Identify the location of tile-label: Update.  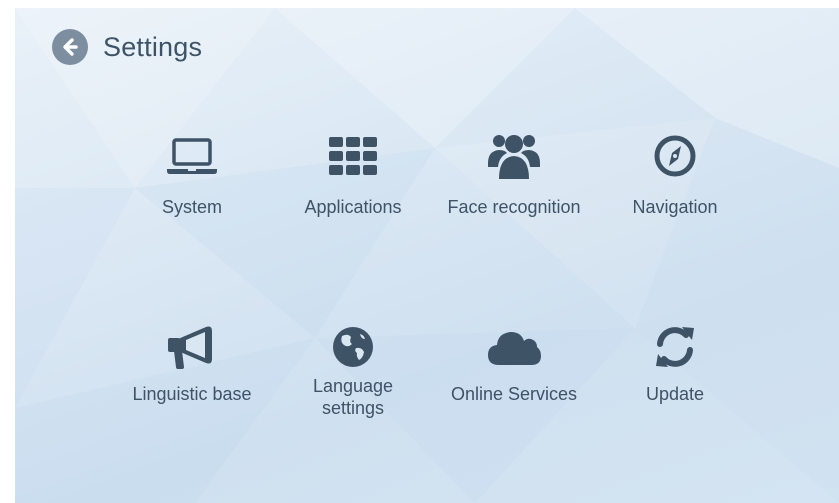
(675, 394).